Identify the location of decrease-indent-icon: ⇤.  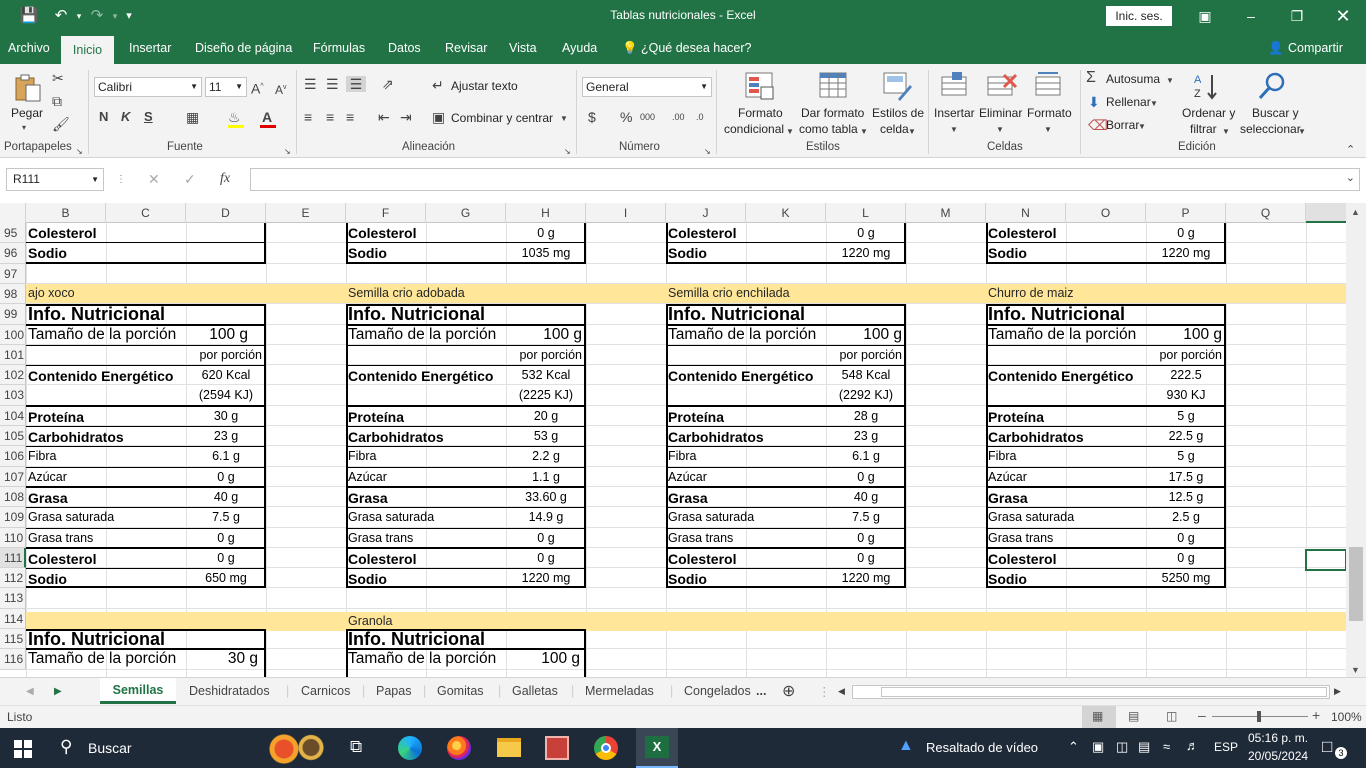
(384, 117).